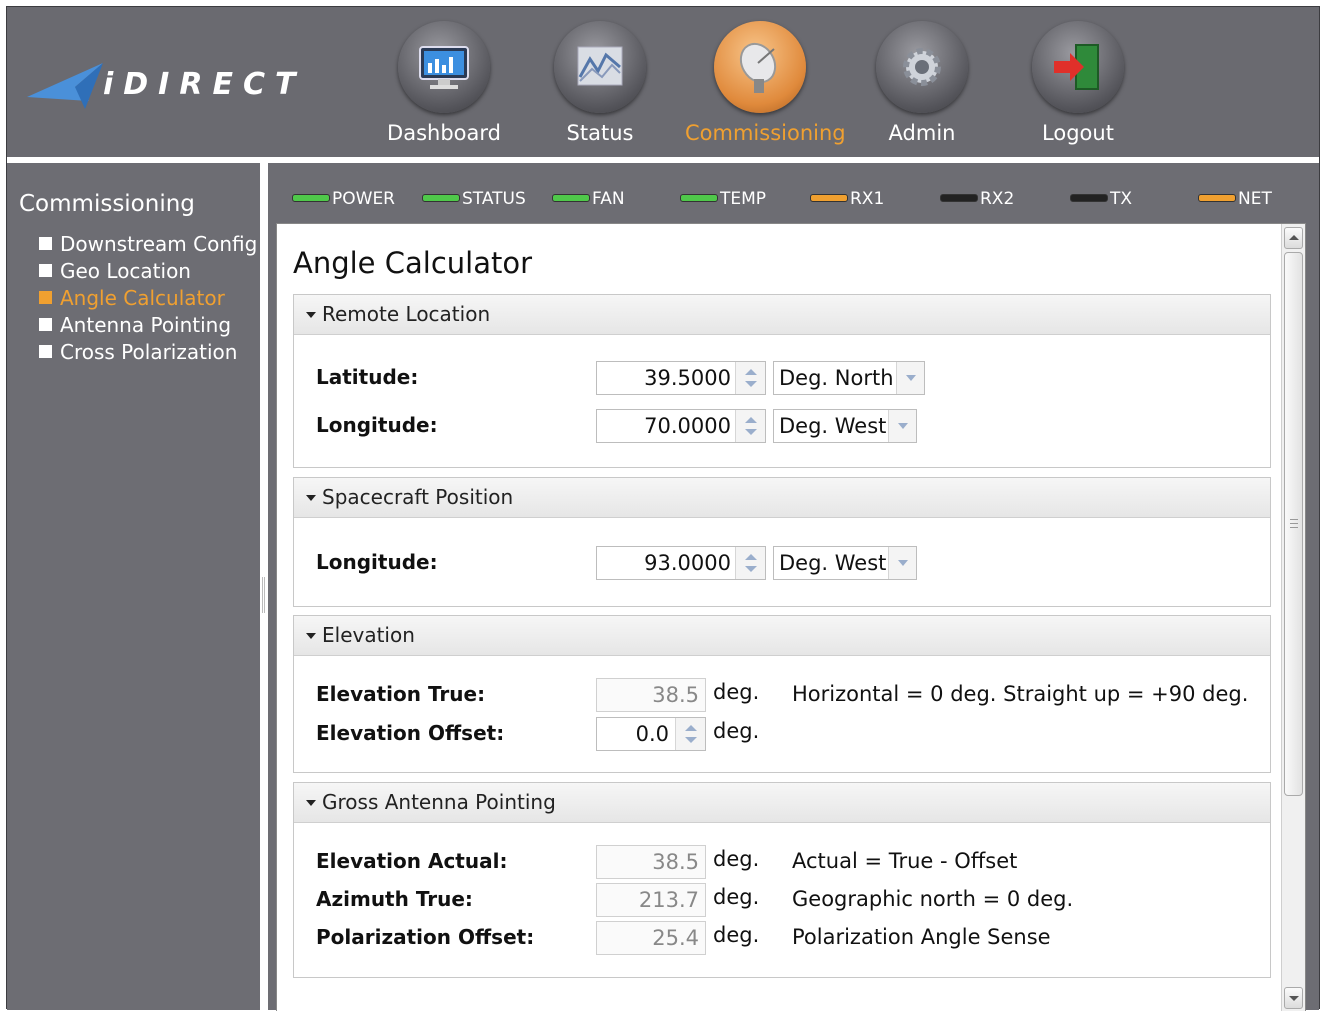 The image size is (1322, 1011). Describe the element at coordinates (170, 87) in the screenshot. I see `idirect-logo: iDIRECT` at that location.